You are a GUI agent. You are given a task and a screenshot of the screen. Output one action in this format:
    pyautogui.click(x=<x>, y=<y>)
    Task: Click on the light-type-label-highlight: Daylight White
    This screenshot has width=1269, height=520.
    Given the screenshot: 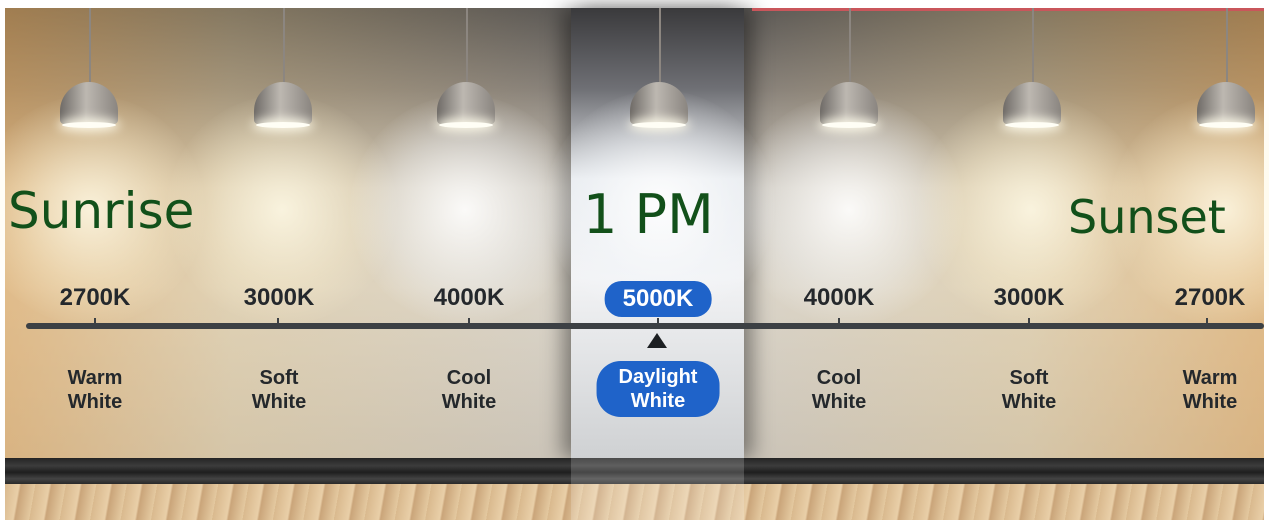 What is the action you would take?
    pyautogui.click(x=658, y=389)
    